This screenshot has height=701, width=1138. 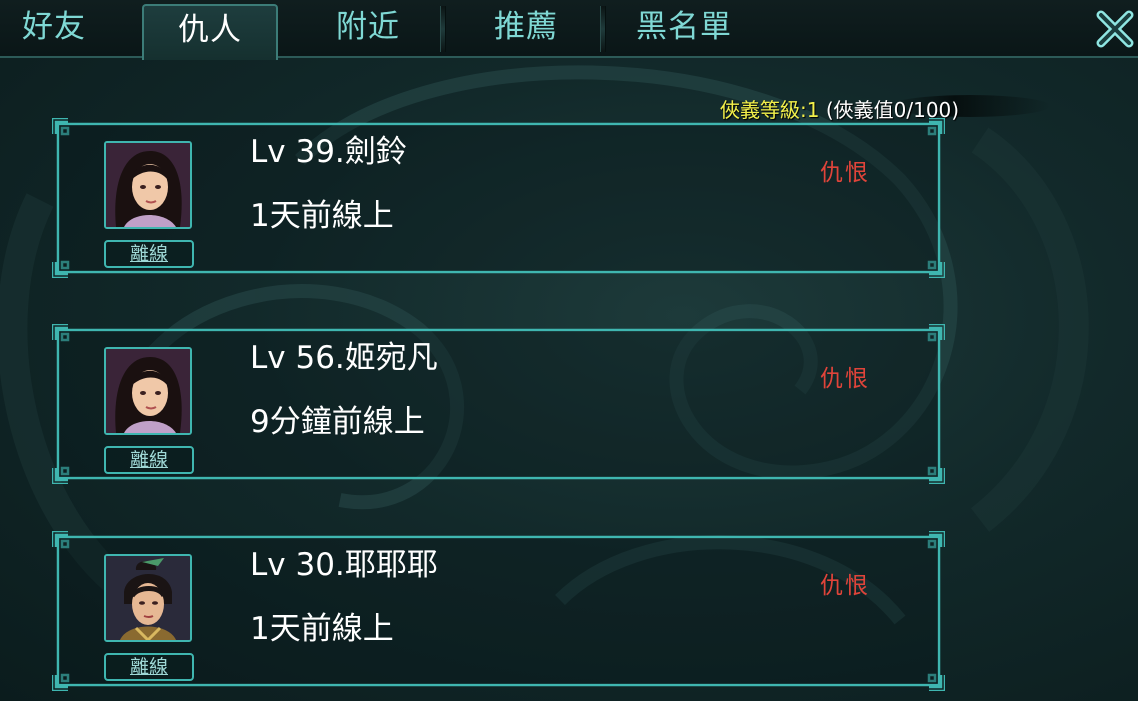 What do you see at coordinates (344, 358) in the screenshot?
I see `player-name: Lv 56.姬宛凡` at bounding box center [344, 358].